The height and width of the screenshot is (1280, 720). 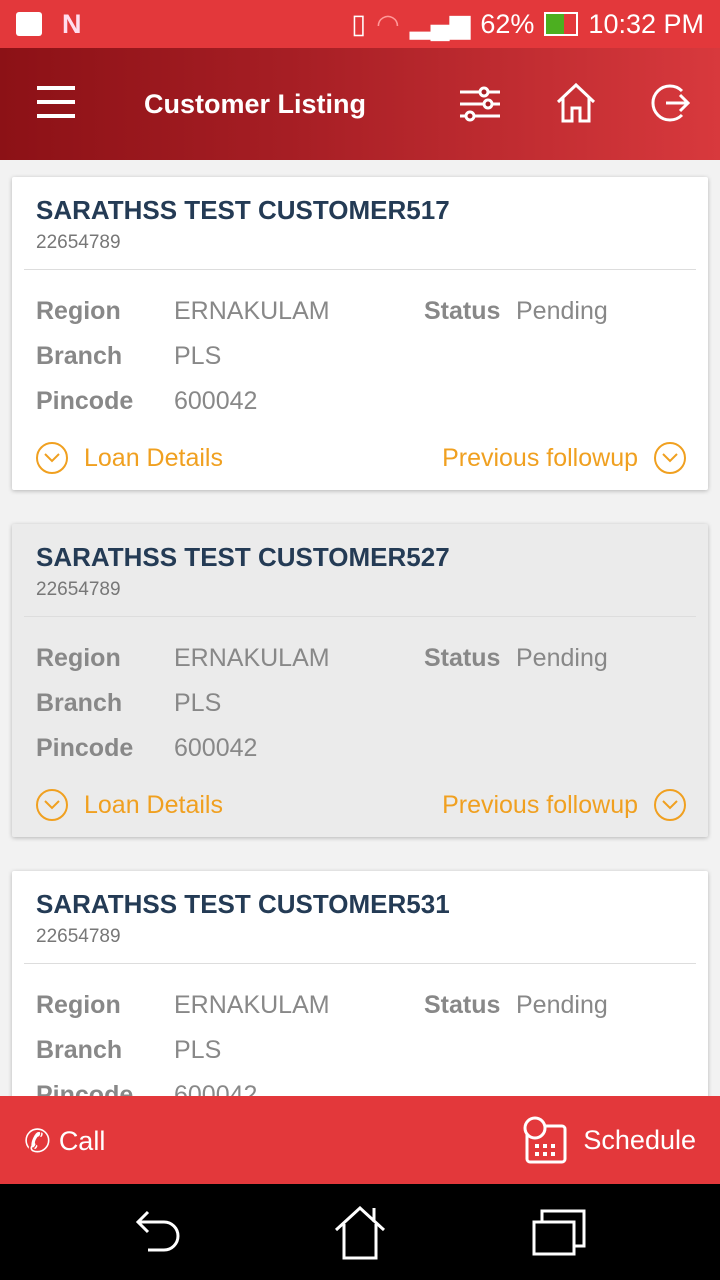 What do you see at coordinates (560, 1232) in the screenshot?
I see `recents-icon` at bounding box center [560, 1232].